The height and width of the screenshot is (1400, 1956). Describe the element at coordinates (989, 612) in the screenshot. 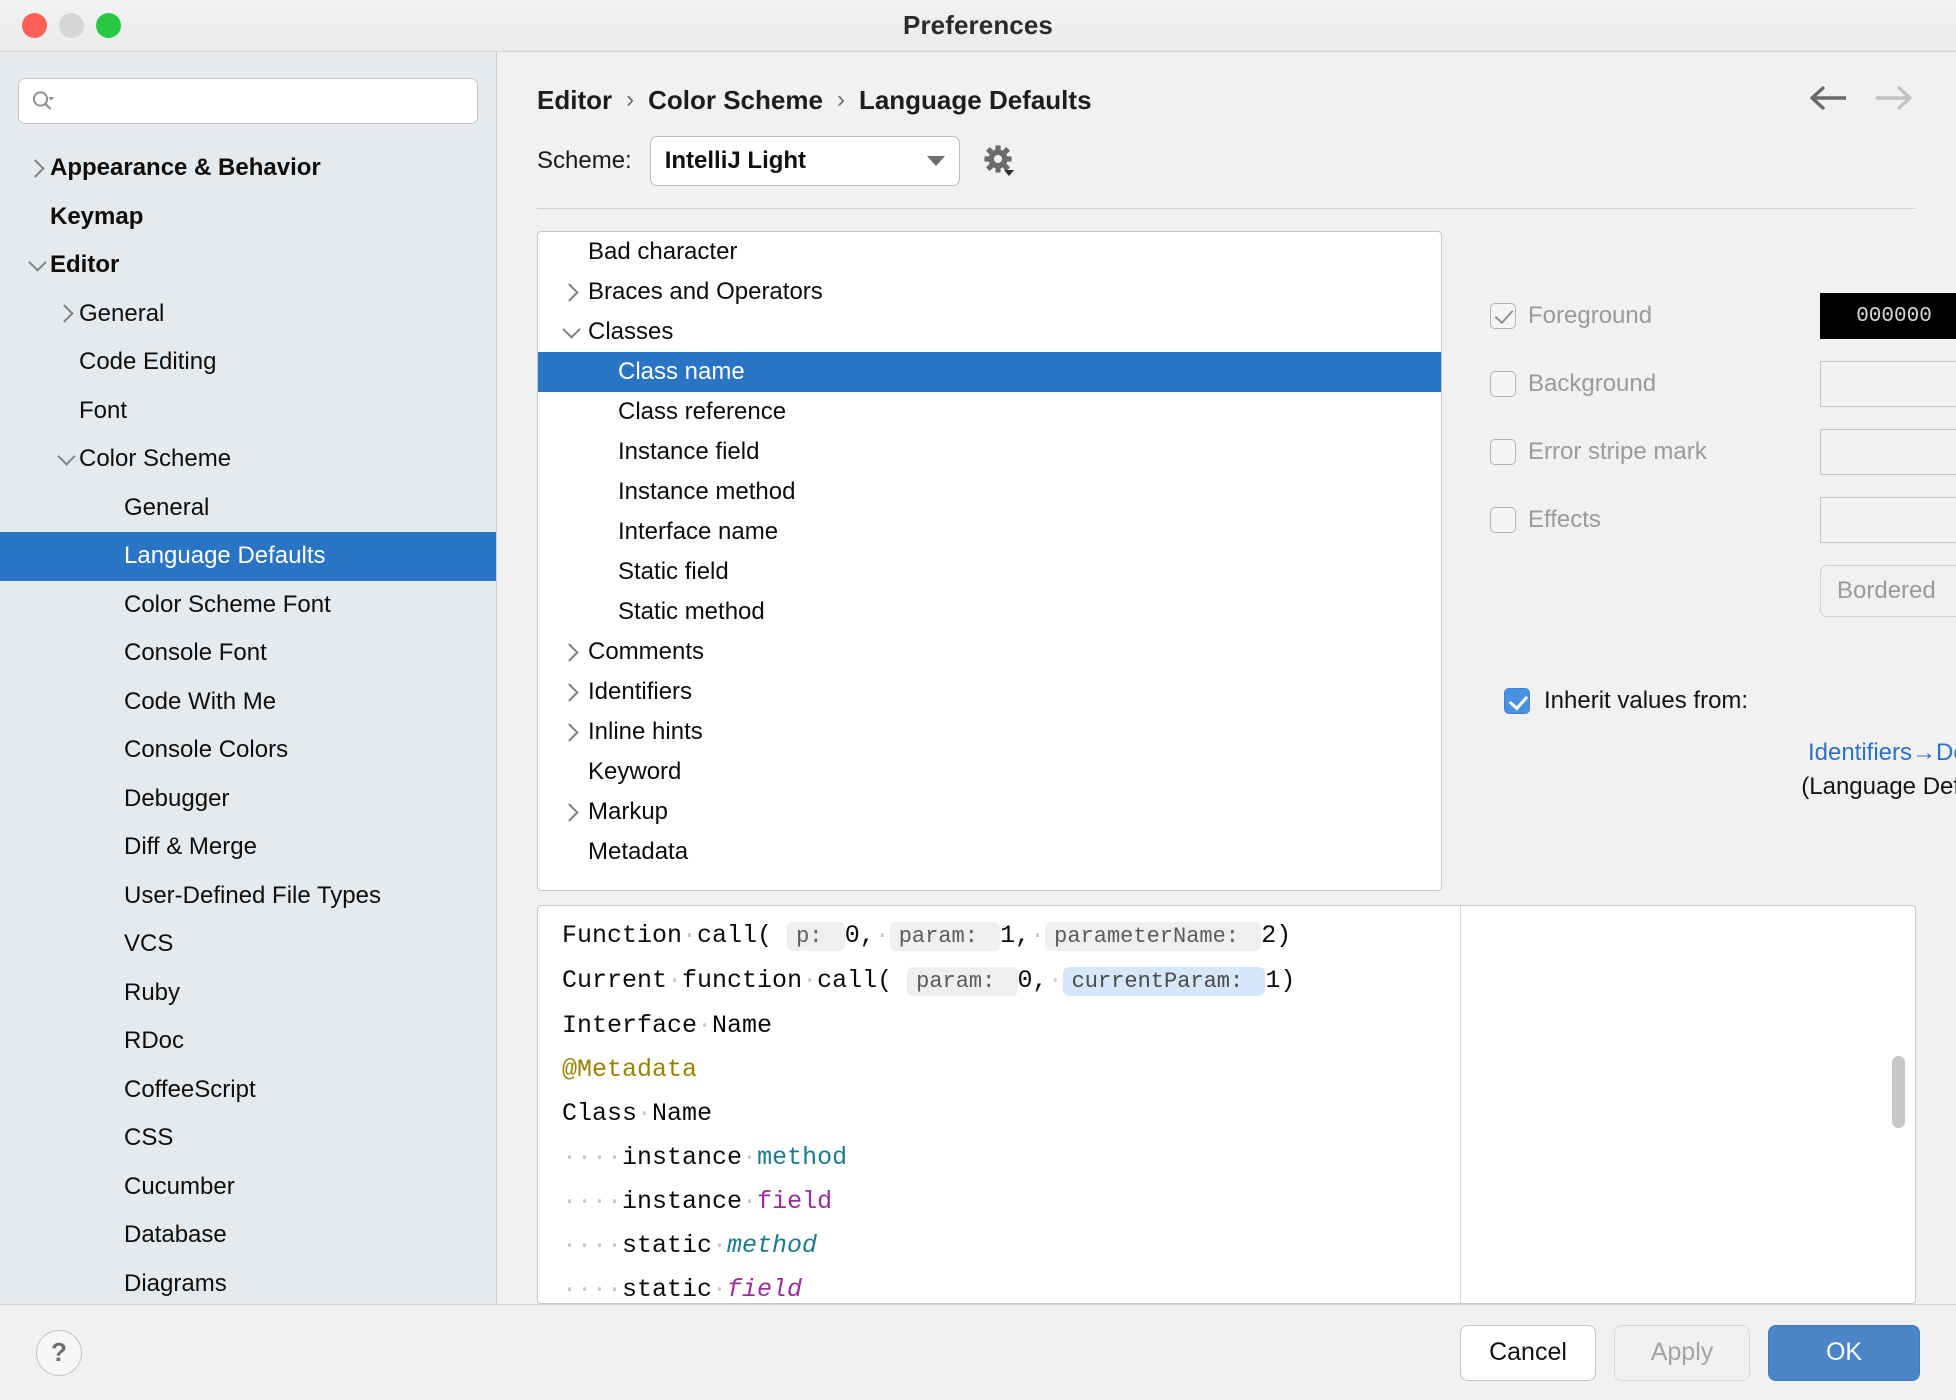

I see `attribute-item-static-method: Static method` at that location.